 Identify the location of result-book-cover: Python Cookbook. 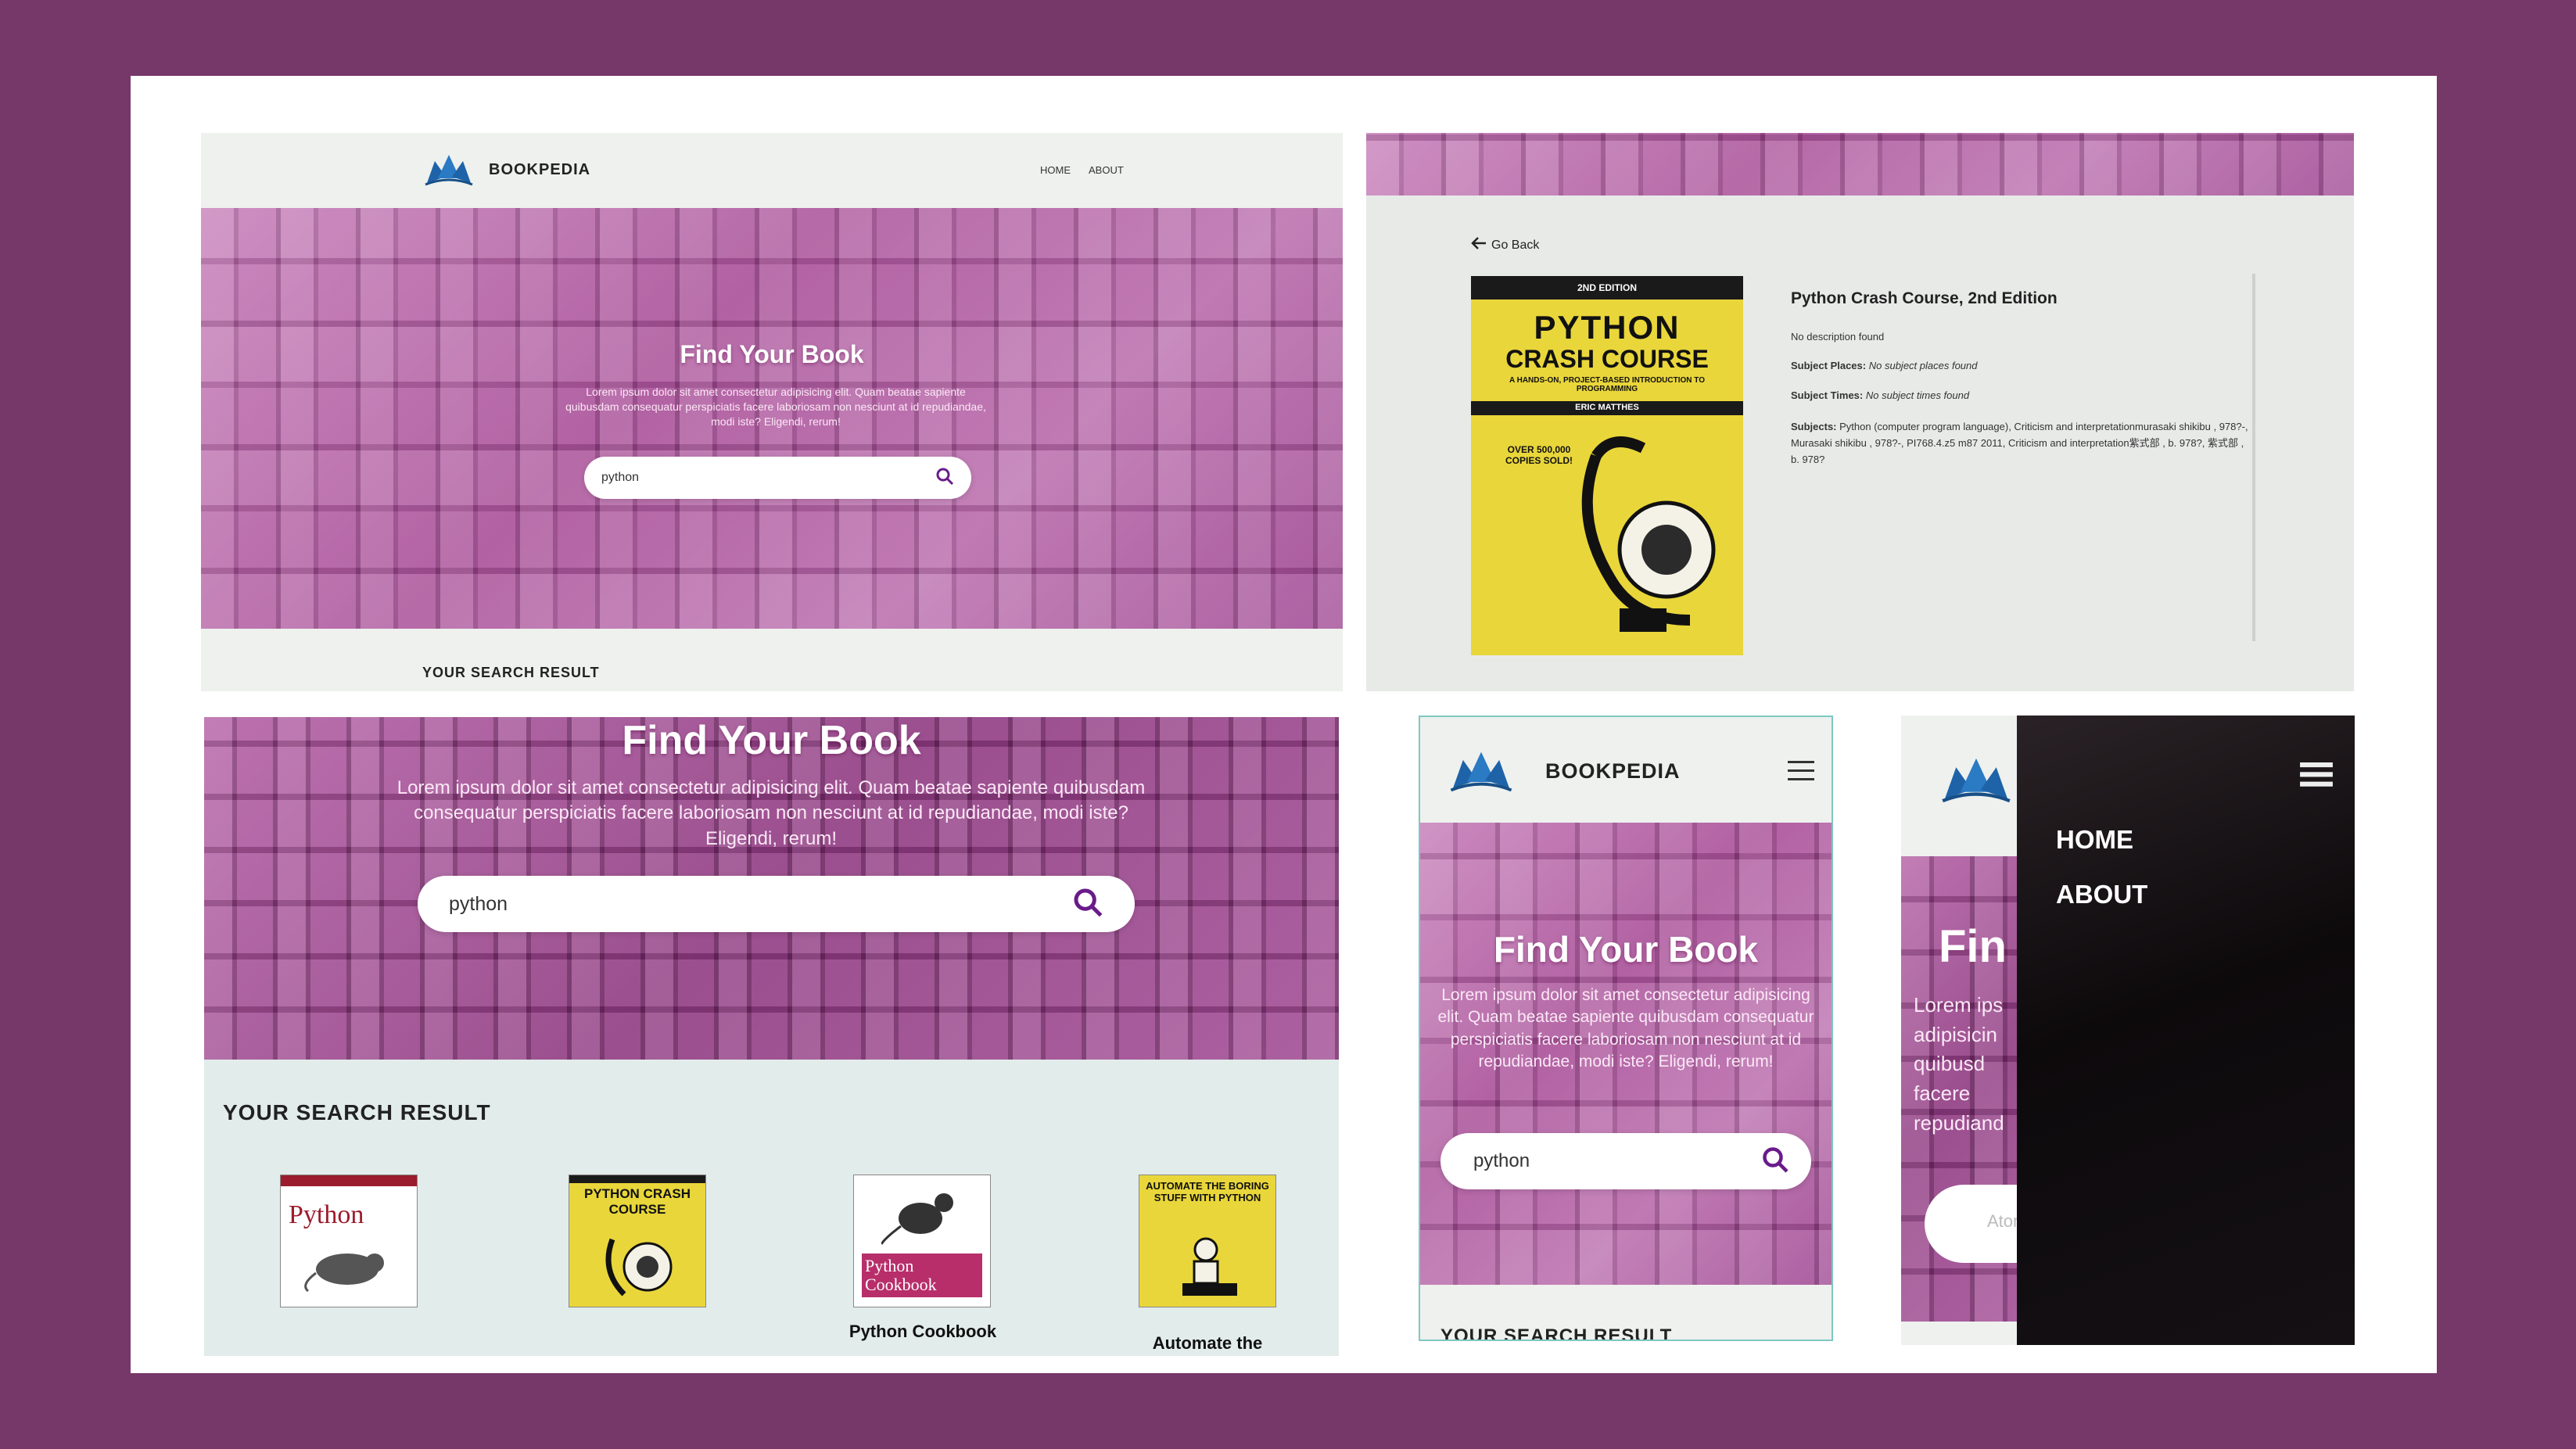
(922, 1241).